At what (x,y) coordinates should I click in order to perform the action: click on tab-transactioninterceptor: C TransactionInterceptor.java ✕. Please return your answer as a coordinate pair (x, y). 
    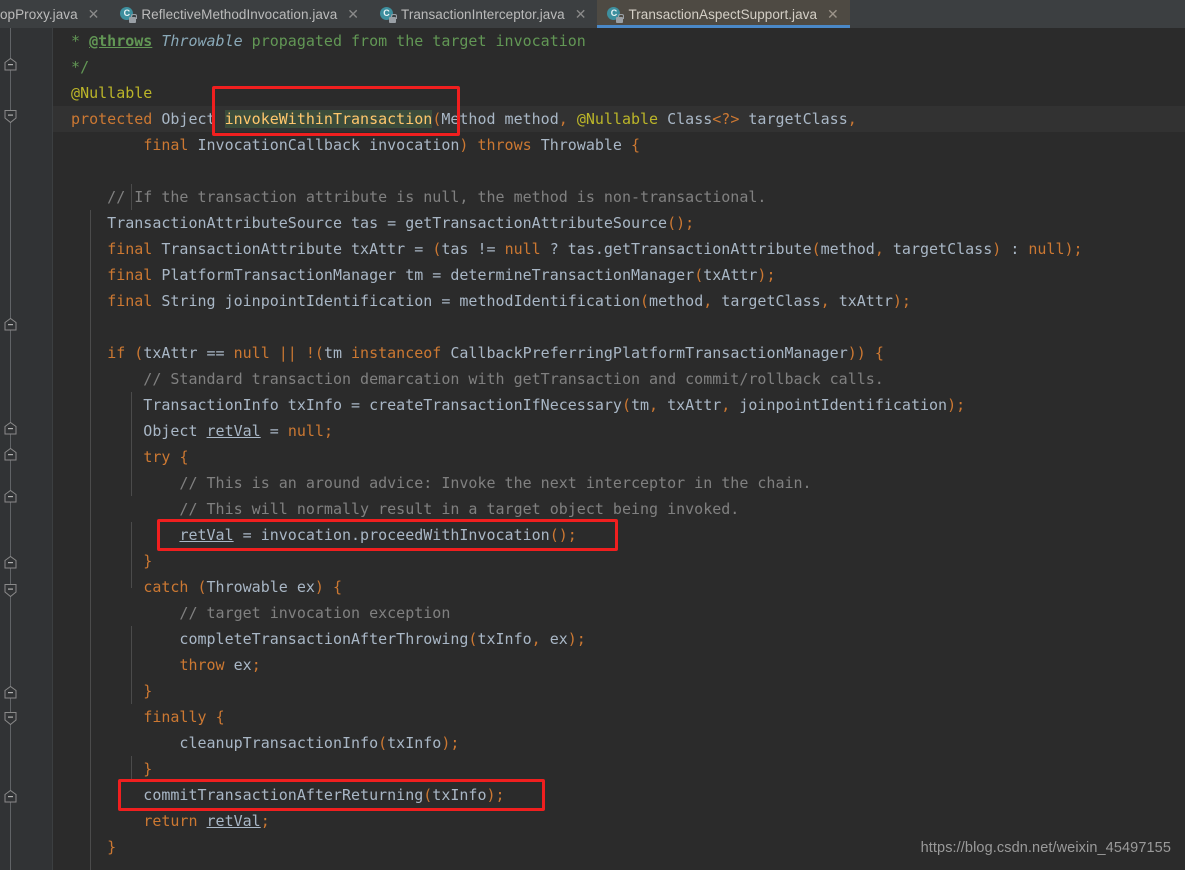
    Looking at the image, I should click on (483, 14).